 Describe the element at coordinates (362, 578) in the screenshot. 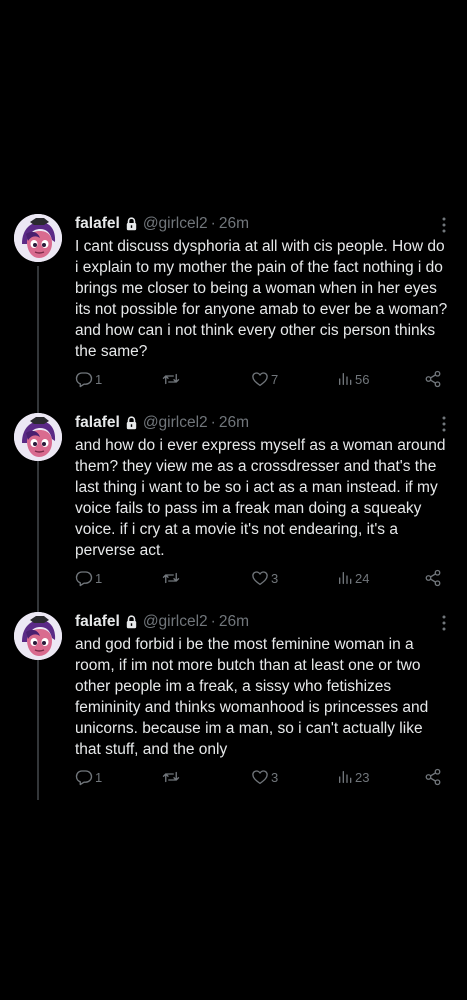

I see `views-count: 24` at that location.